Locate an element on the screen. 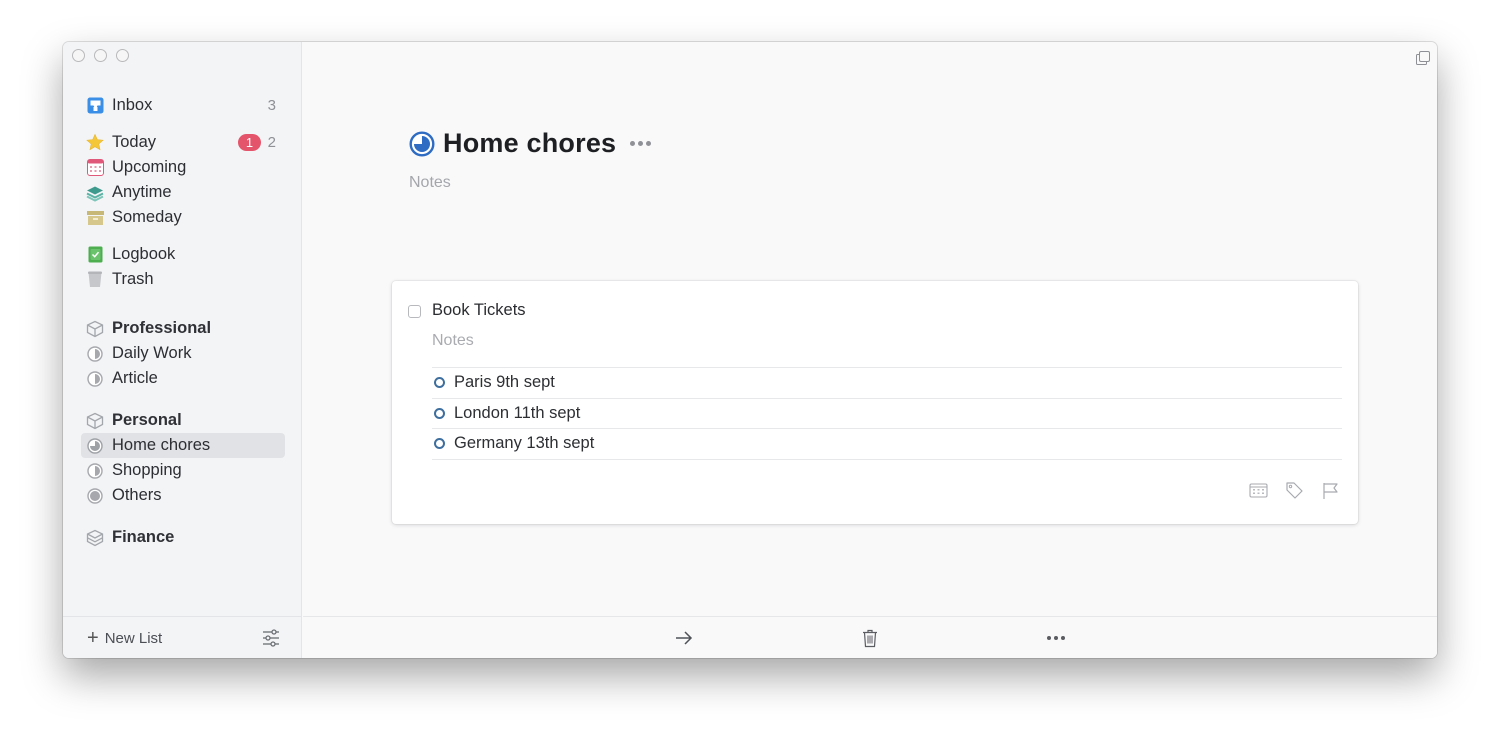  checklist-item-label: Germany 13th sept is located at coordinates (524, 443).